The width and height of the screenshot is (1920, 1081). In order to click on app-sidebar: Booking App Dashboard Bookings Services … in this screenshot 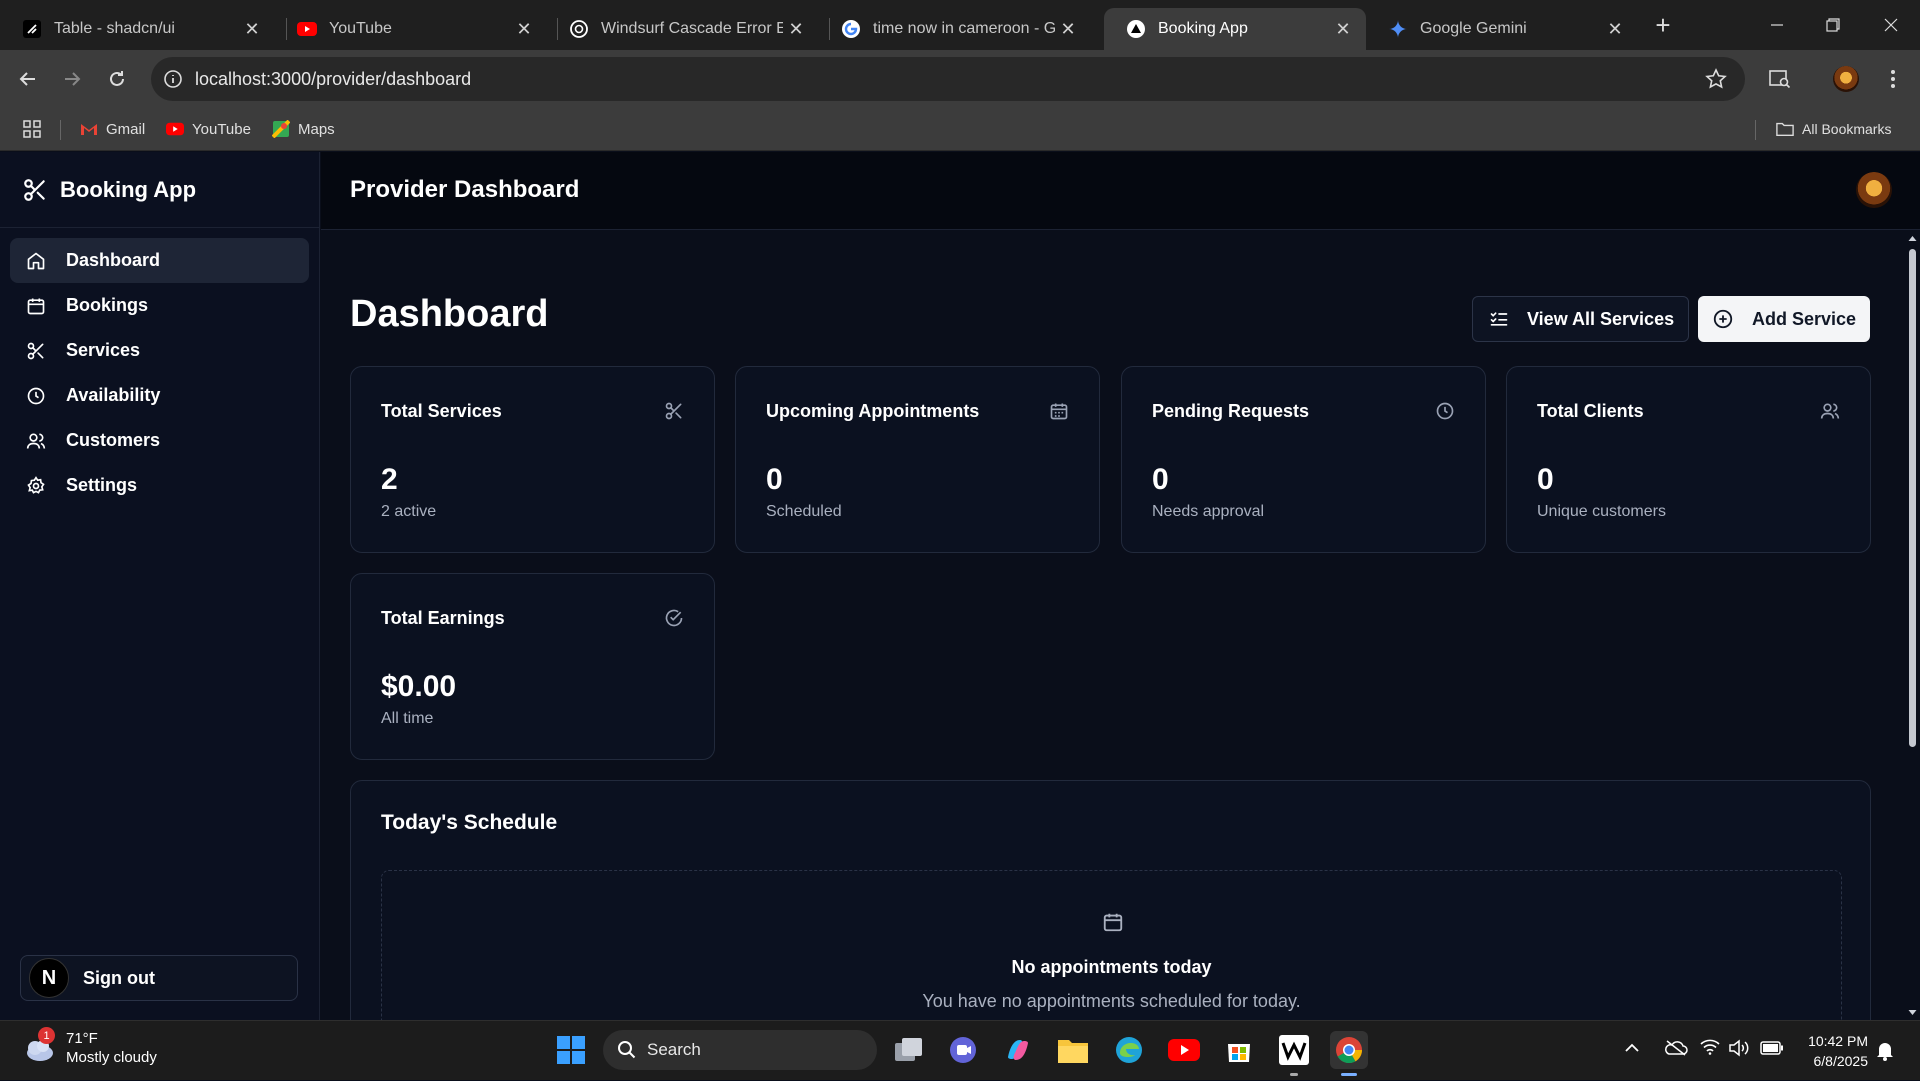, I will do `click(160, 586)`.